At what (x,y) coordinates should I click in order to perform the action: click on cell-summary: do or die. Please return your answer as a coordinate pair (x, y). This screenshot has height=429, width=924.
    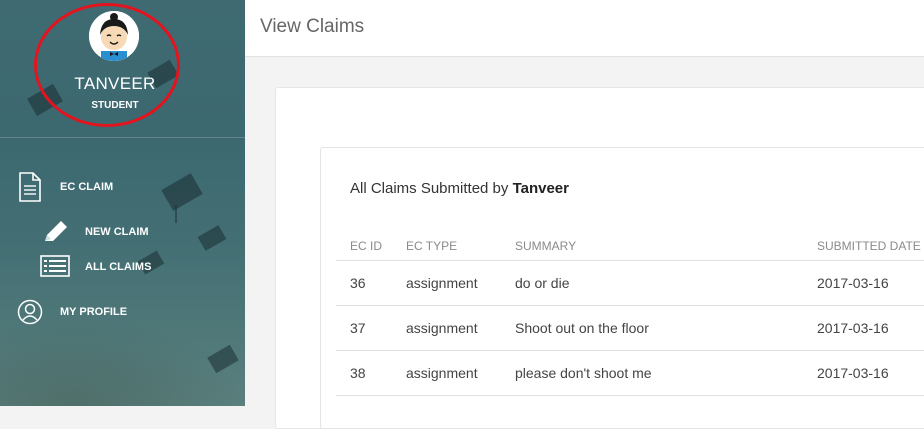
    Looking at the image, I should click on (542, 283).